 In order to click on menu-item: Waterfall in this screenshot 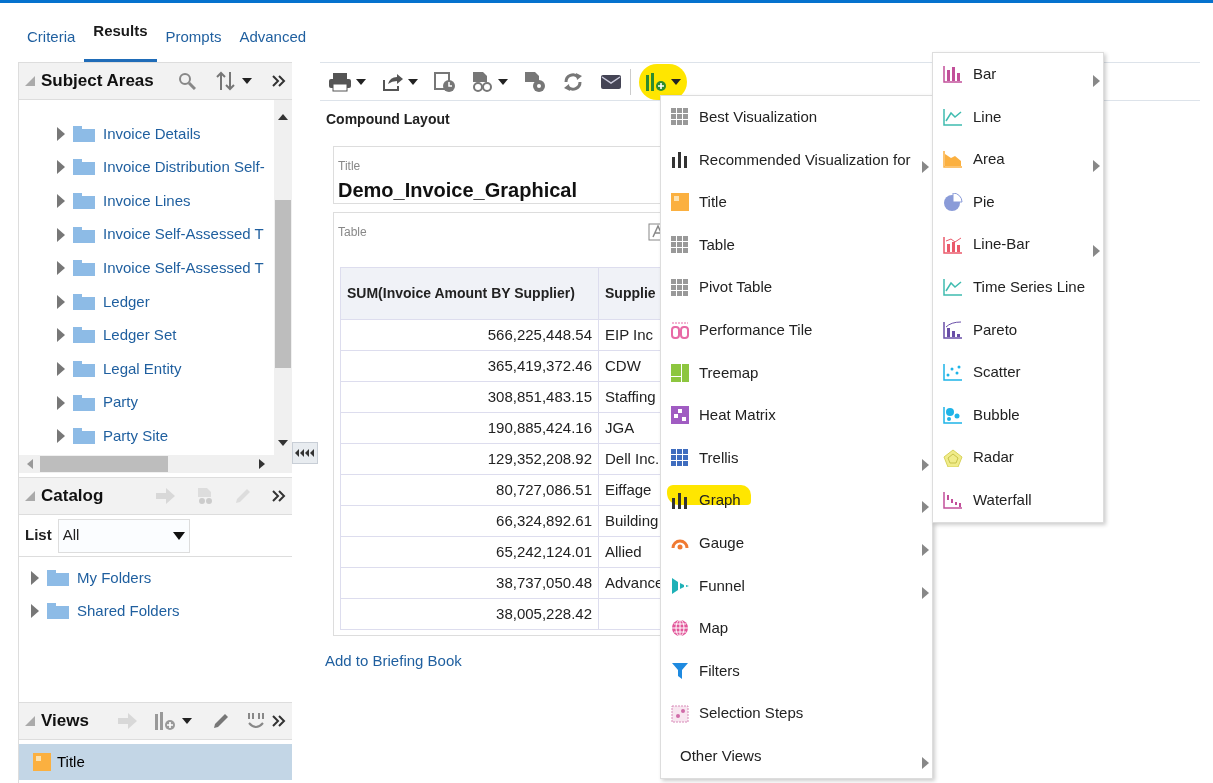, I will do `click(1018, 500)`.